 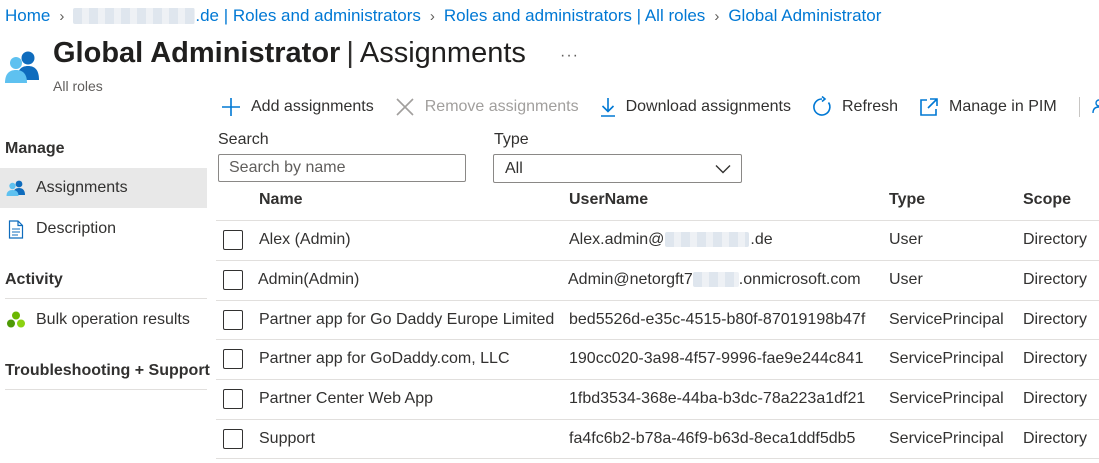 What do you see at coordinates (305, 239) in the screenshot?
I see `cell-name: Alex (Admin)` at bounding box center [305, 239].